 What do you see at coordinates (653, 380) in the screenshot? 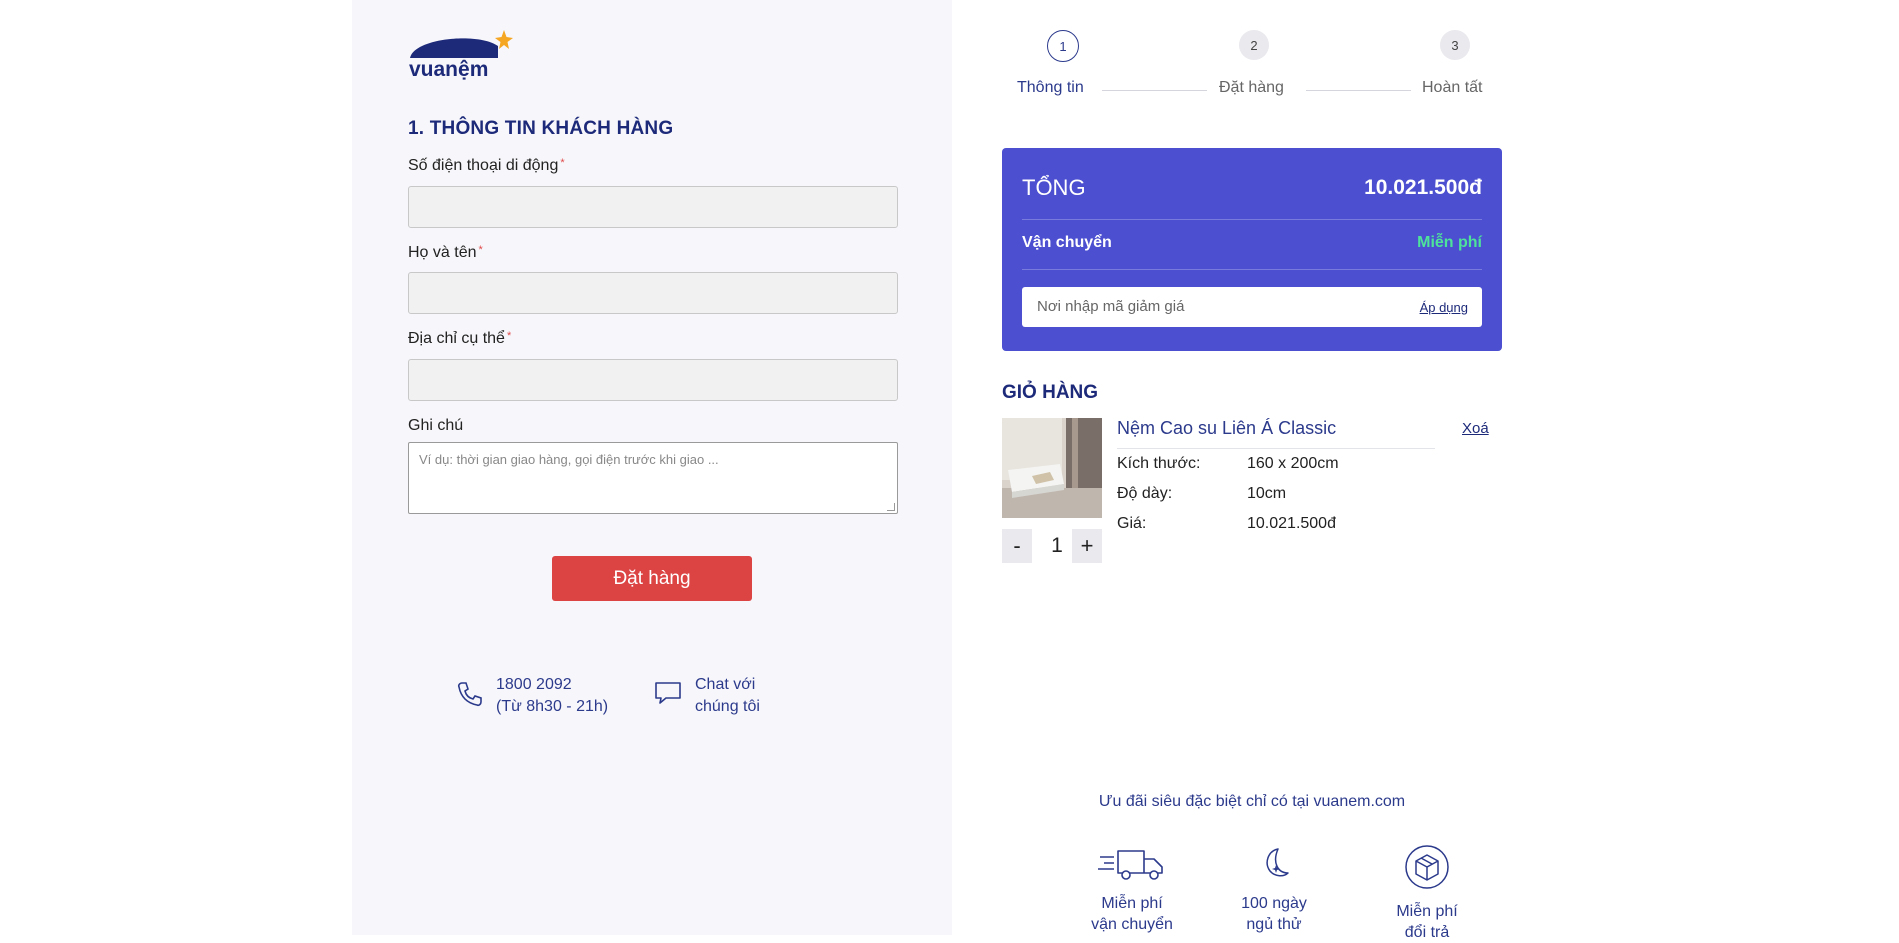
I see `address-input` at bounding box center [653, 380].